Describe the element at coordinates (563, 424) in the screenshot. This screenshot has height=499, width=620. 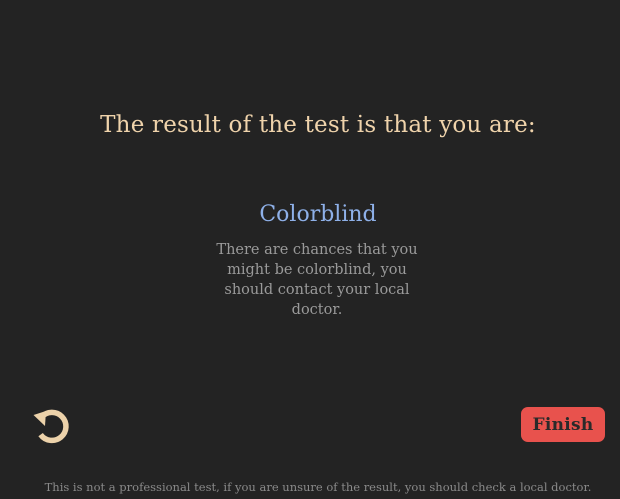
I see `finish-button: Finish` at that location.